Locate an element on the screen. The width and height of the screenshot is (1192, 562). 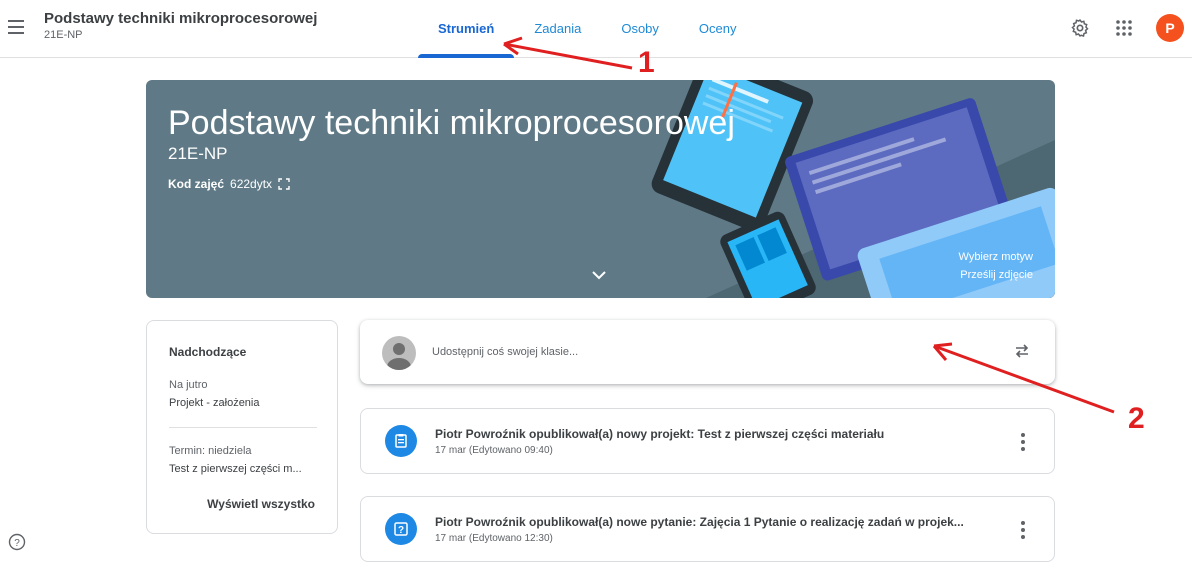
help-icon: ? is located at coordinates (17, 544).